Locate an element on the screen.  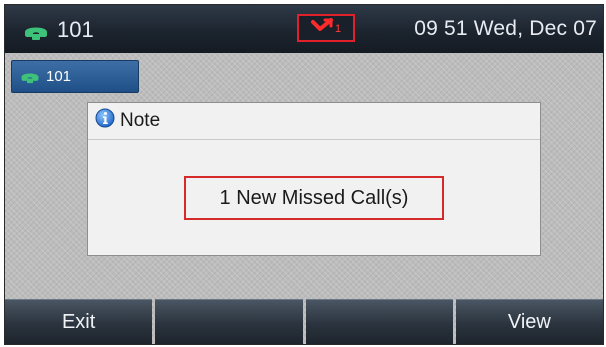
dialog-message: 1 New Missed Call(s) is located at coordinates (314, 198).